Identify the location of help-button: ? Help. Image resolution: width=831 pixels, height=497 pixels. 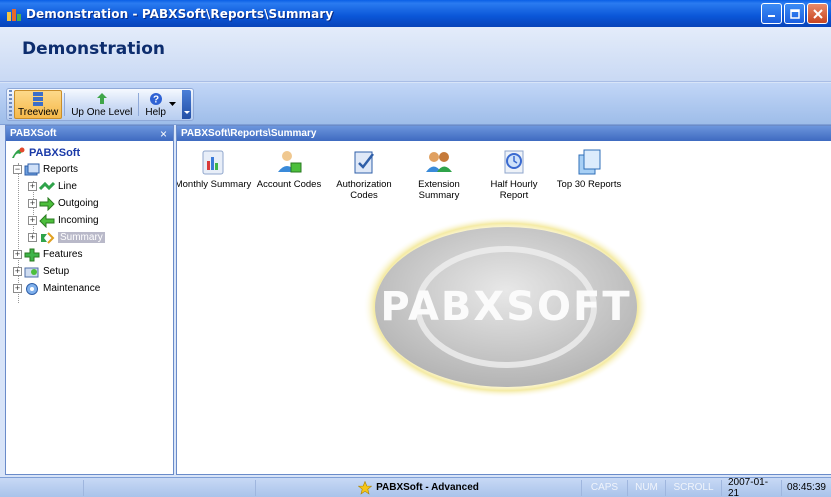
(160, 104).